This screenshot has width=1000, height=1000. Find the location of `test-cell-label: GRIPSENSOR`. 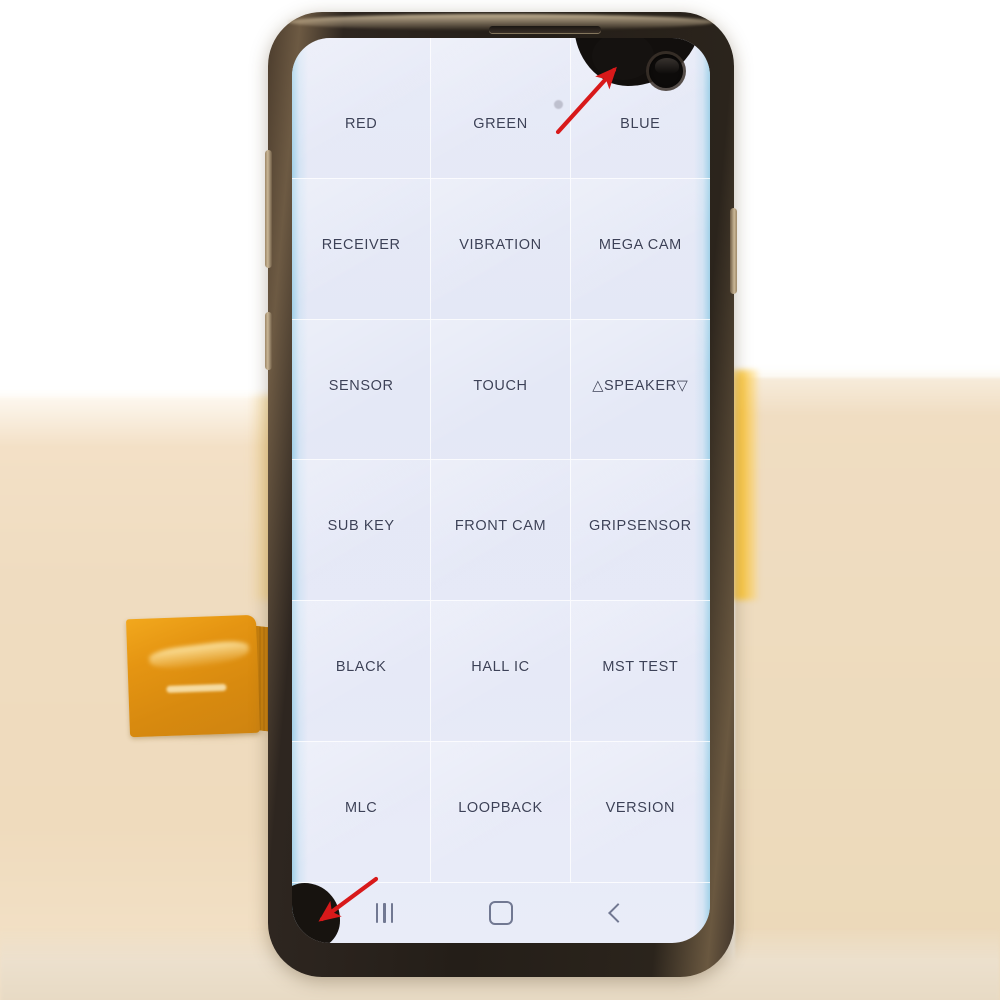

test-cell-label: GRIPSENSOR is located at coordinates (640, 526).